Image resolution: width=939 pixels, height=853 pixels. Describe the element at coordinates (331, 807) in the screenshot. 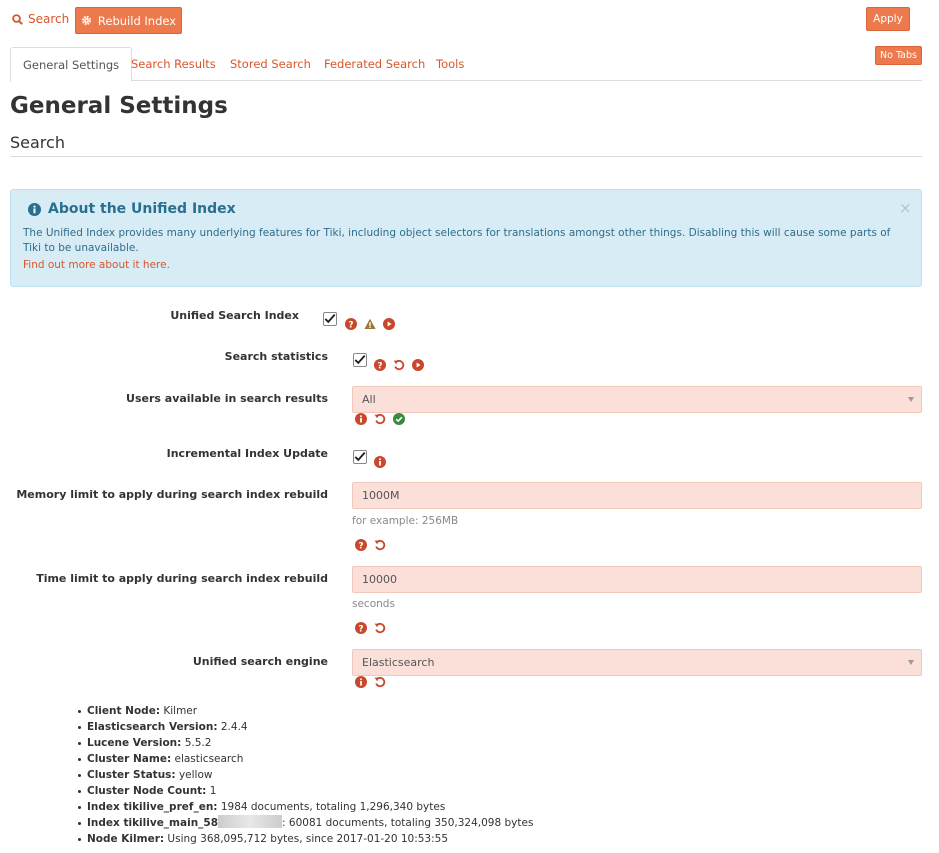

I see `stat-value: 1984 documents, totaling 1,296,340 bytes` at that location.